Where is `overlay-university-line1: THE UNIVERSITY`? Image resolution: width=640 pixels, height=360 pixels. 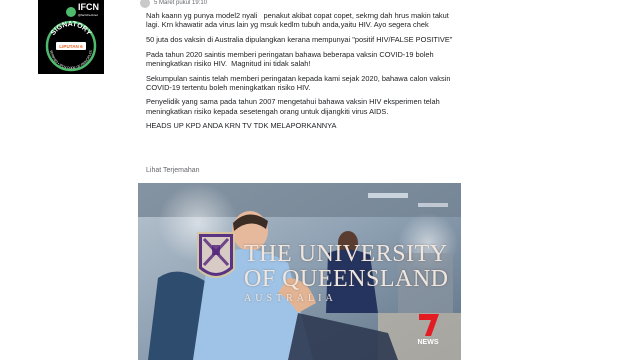
overlay-university-line1: THE UNIVERSITY is located at coordinates (346, 254).